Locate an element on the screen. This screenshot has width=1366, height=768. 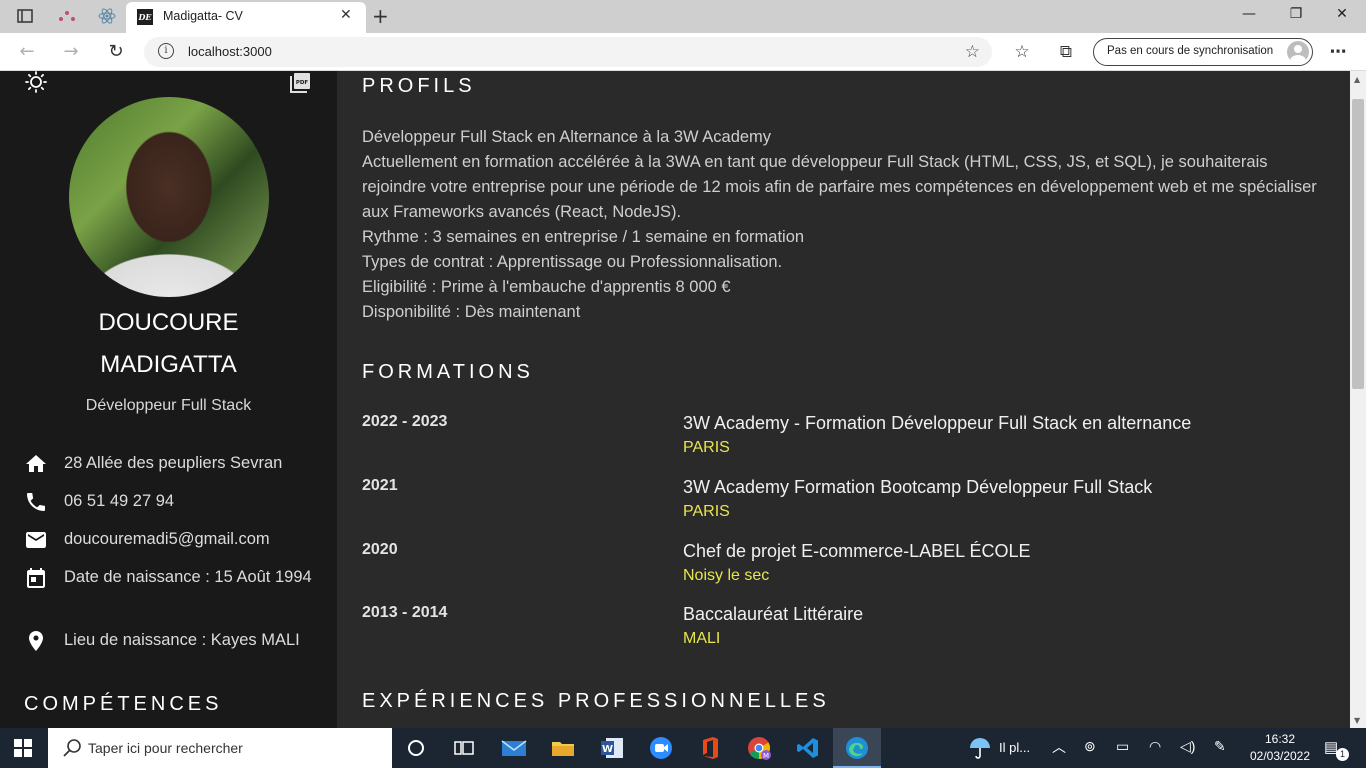
search-icon is located at coordinates (72, 748).